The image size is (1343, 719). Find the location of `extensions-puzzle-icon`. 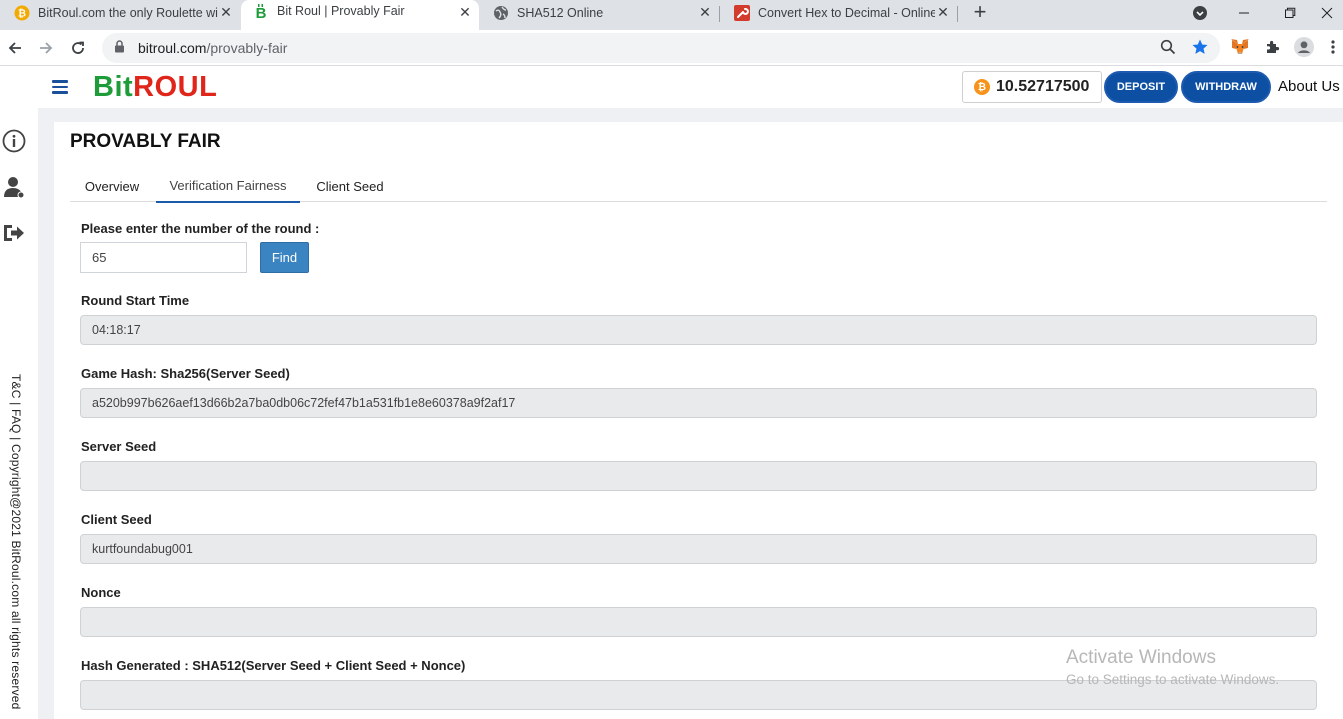

extensions-puzzle-icon is located at coordinates (1273, 47).